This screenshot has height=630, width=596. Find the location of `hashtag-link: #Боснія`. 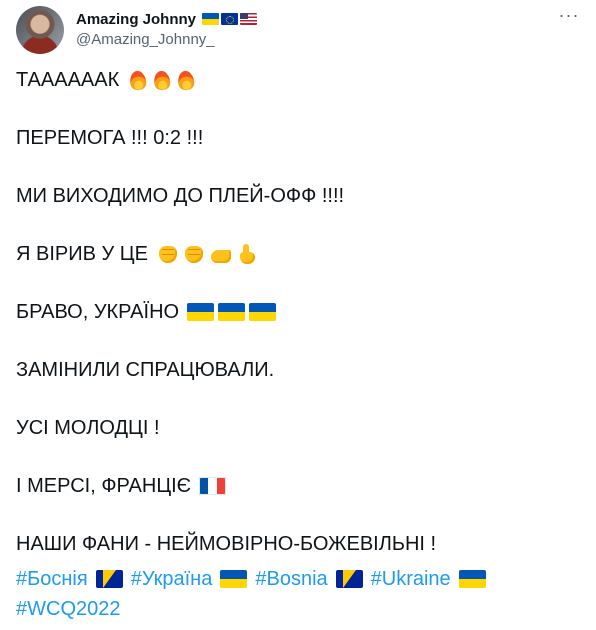

hashtag-link: #Боснія is located at coordinates (52, 579).